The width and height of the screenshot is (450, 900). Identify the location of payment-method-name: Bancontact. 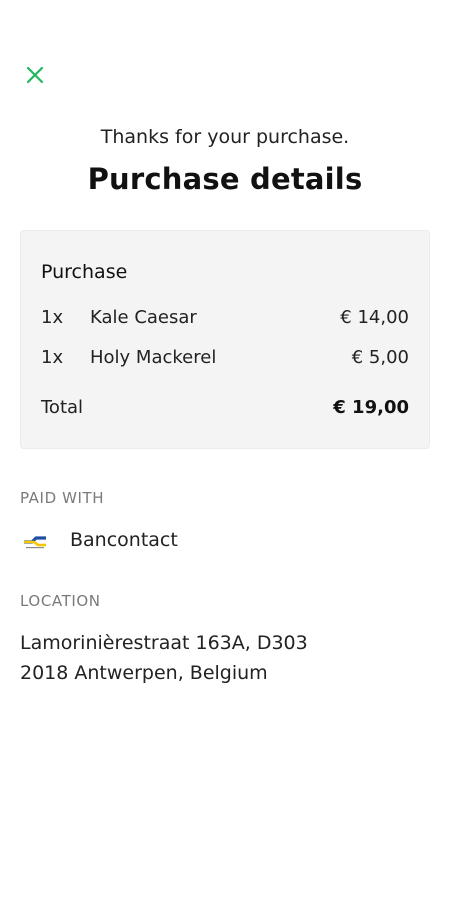
(124, 540).